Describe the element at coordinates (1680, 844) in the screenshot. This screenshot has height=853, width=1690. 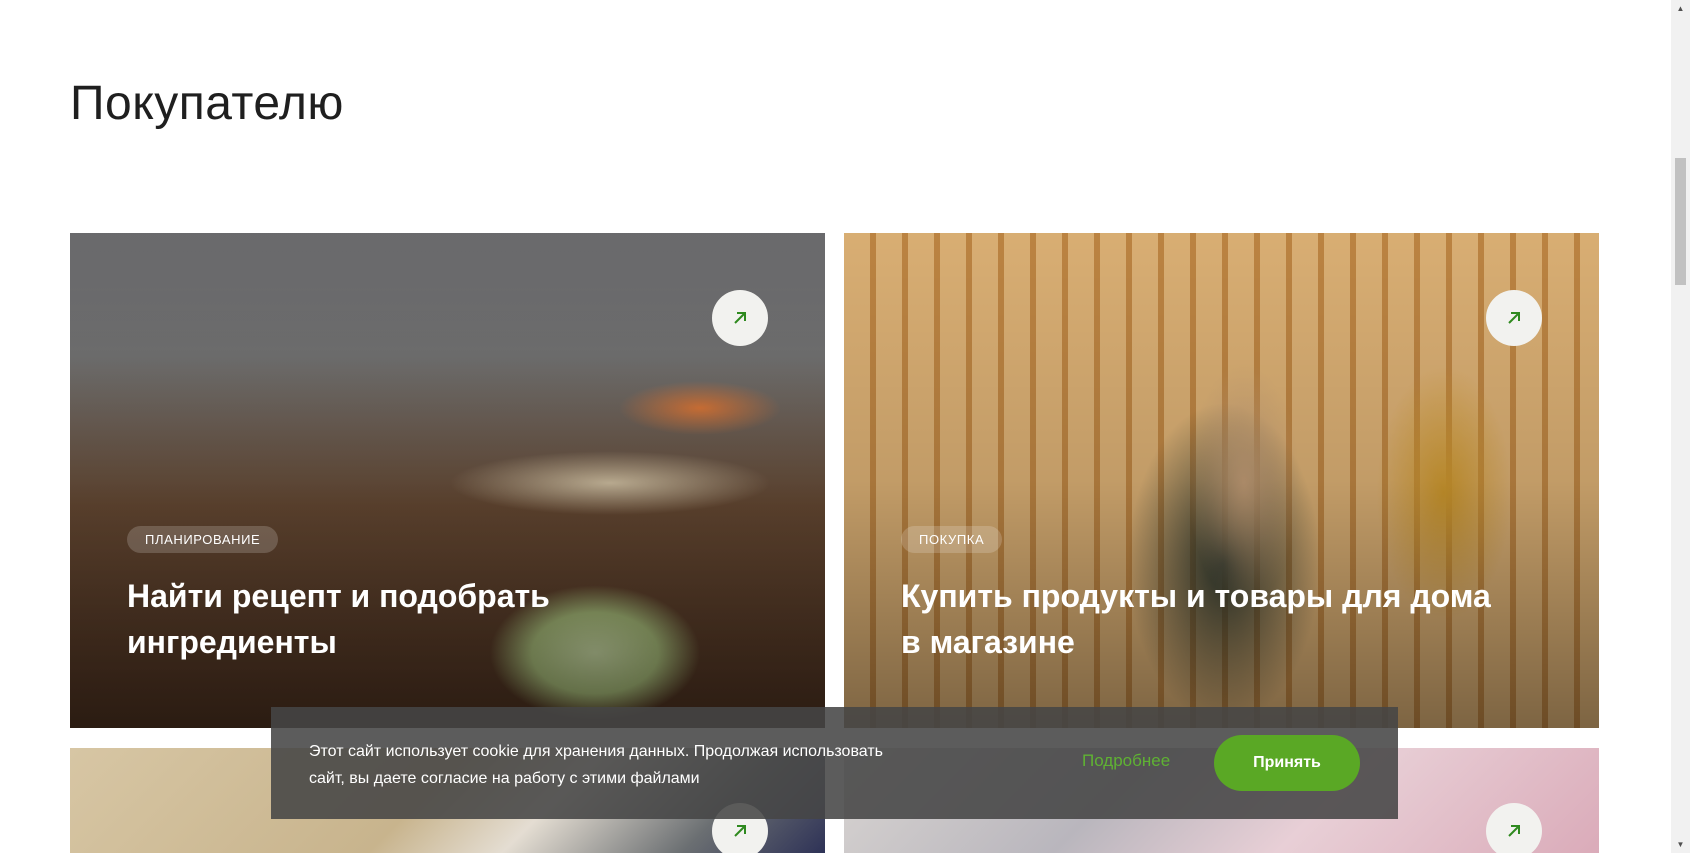
I see `scroll-down-icon: ▼` at that location.